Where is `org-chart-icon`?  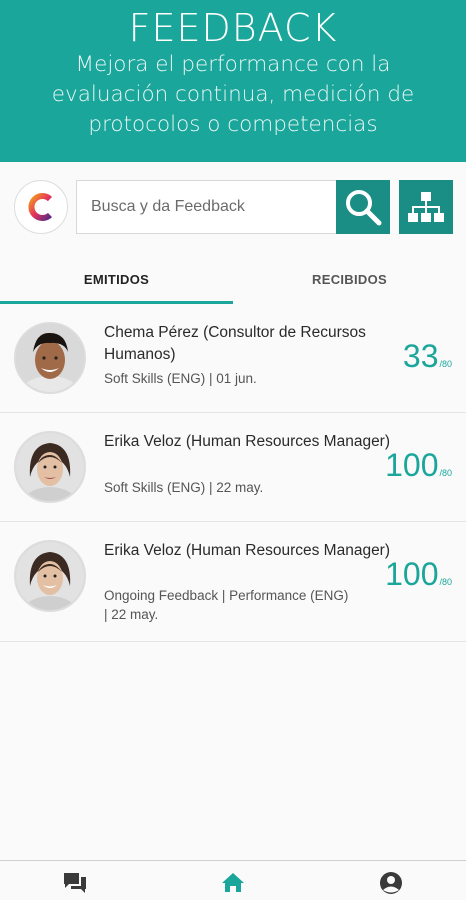
org-chart-icon is located at coordinates (426, 207).